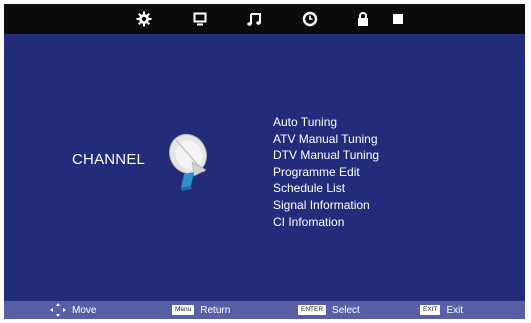  I want to click on menu-item-auto-tuning: Auto Tuning, so click(326, 122).